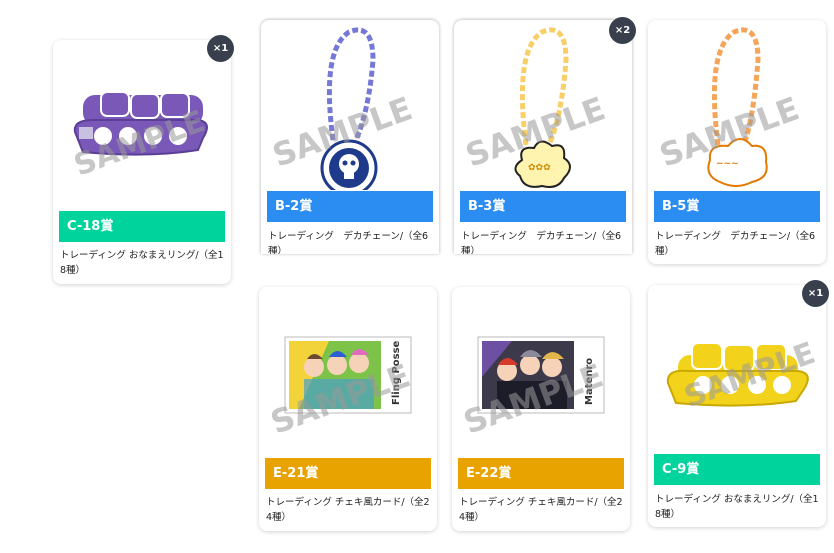 Image resolution: width=834 pixels, height=553 pixels. Describe the element at coordinates (543, 105) in the screenshot. I see `chain-yellow-charm-image: ✿✿✿ SAMPLE` at that location.